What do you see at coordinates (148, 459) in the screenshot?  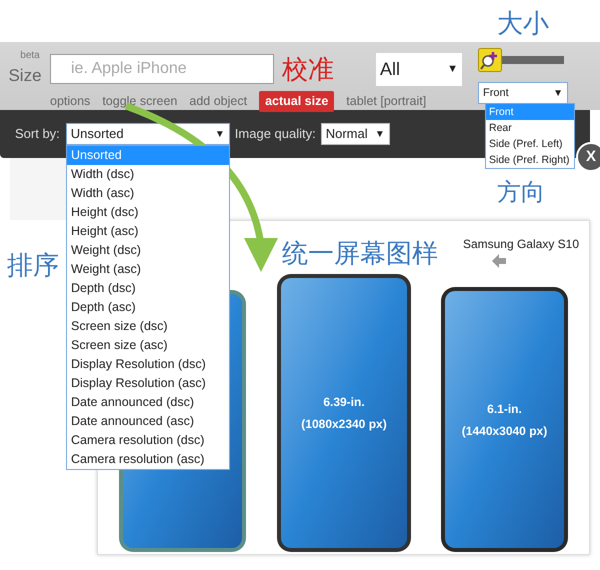 I see `sort-option: Camera resolution (asc)` at bounding box center [148, 459].